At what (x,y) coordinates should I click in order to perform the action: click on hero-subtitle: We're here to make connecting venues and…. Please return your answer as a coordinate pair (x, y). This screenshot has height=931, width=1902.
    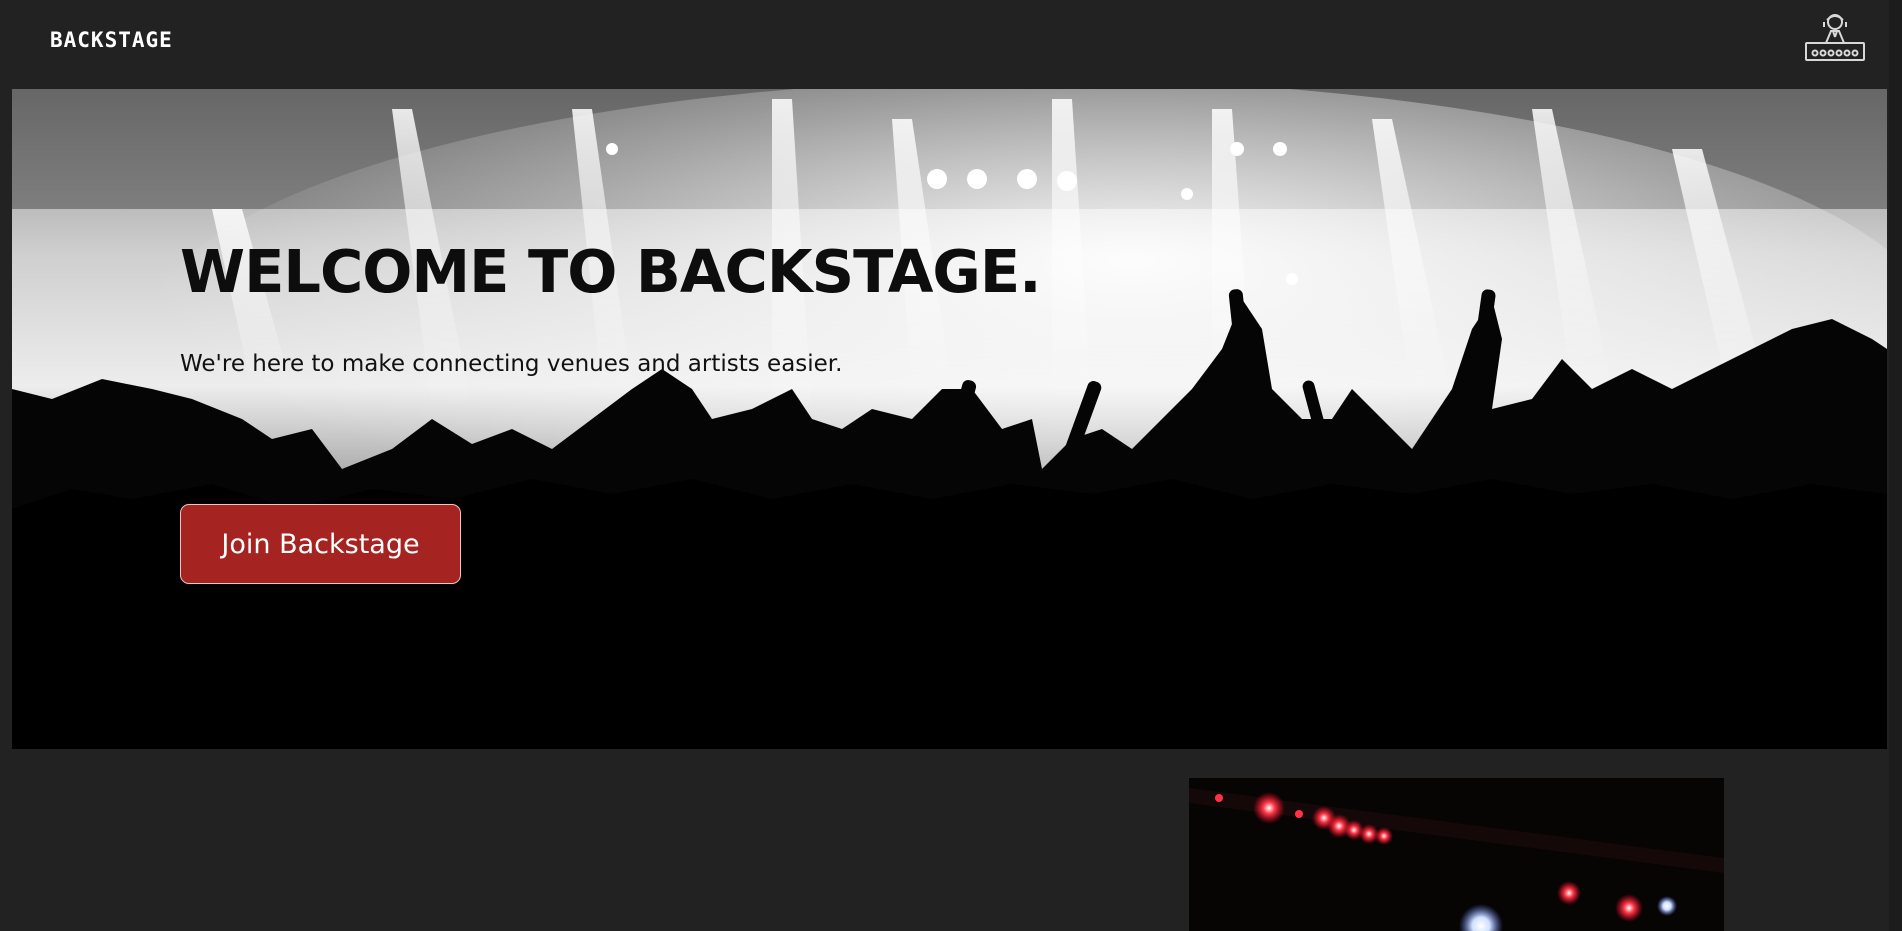
    Looking at the image, I should click on (511, 364).